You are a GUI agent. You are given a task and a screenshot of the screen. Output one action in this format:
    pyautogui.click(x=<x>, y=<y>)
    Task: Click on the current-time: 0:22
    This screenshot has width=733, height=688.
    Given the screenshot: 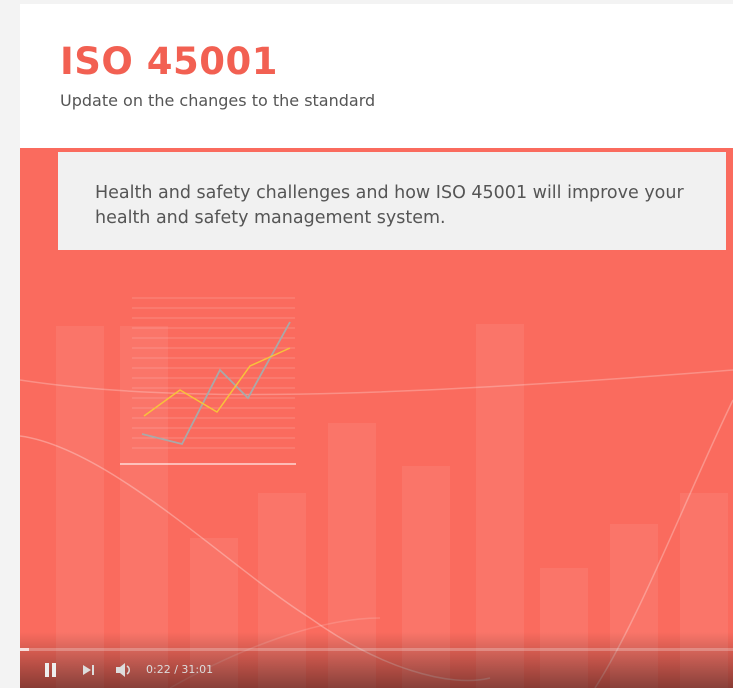 What is the action you would take?
    pyautogui.click(x=158, y=669)
    